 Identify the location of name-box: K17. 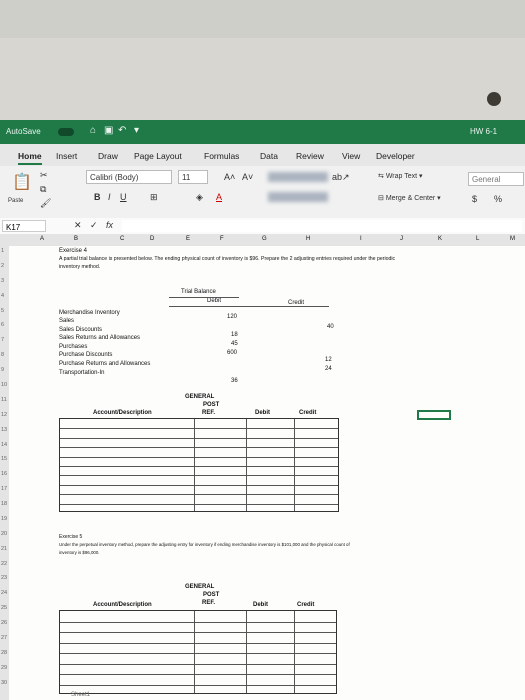
(24, 226).